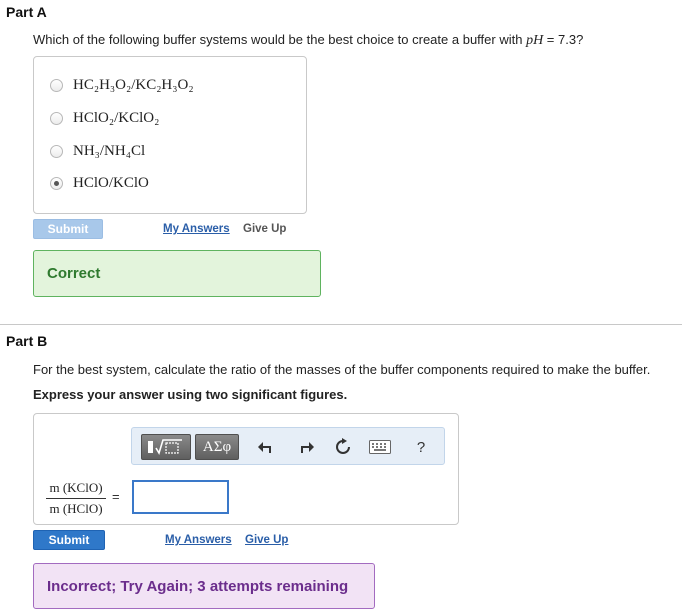  What do you see at coordinates (116, 117) in the screenshot?
I see `option-label: HClO₂/KClO₂` at bounding box center [116, 117].